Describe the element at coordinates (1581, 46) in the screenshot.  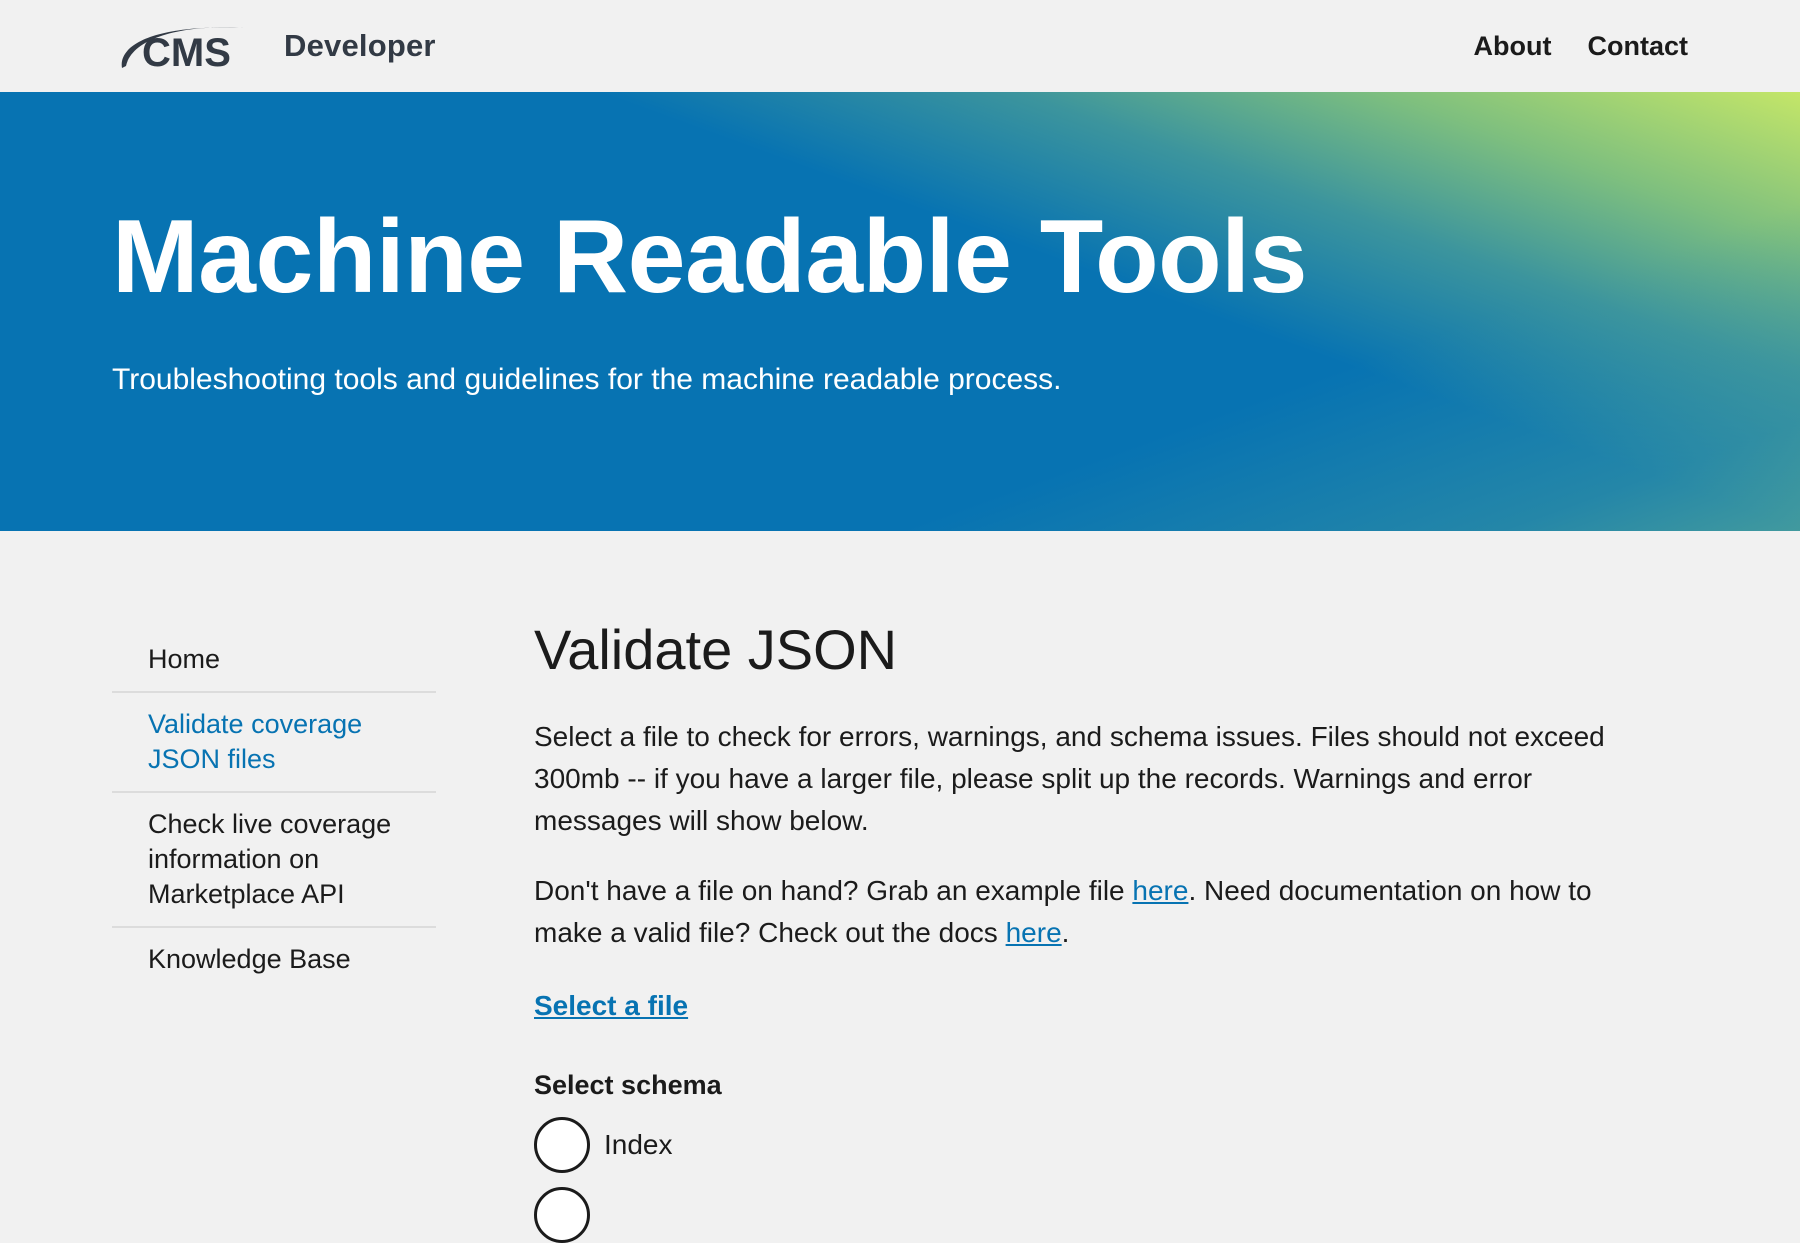
I see `top-nav: About Contact` at that location.